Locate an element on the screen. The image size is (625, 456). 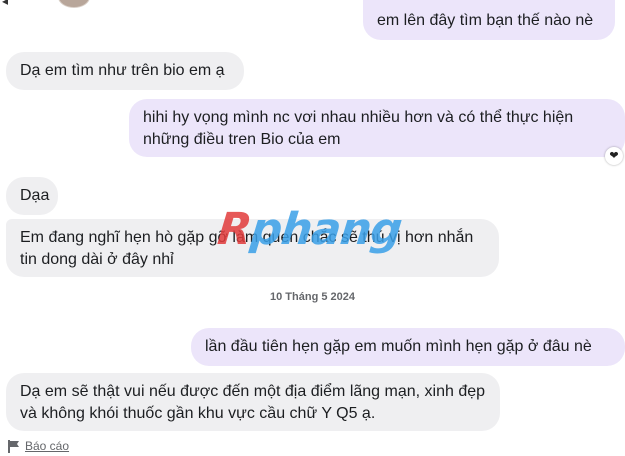
report-label: Báo cáo is located at coordinates (47, 446).